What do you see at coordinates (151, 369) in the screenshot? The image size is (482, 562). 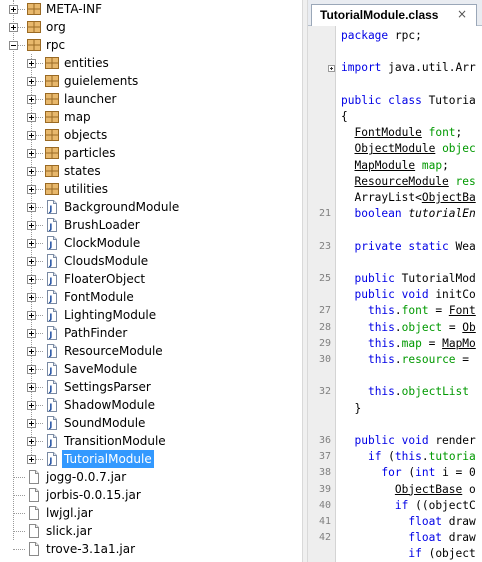 I see `class-item: J SaveModule` at bounding box center [151, 369].